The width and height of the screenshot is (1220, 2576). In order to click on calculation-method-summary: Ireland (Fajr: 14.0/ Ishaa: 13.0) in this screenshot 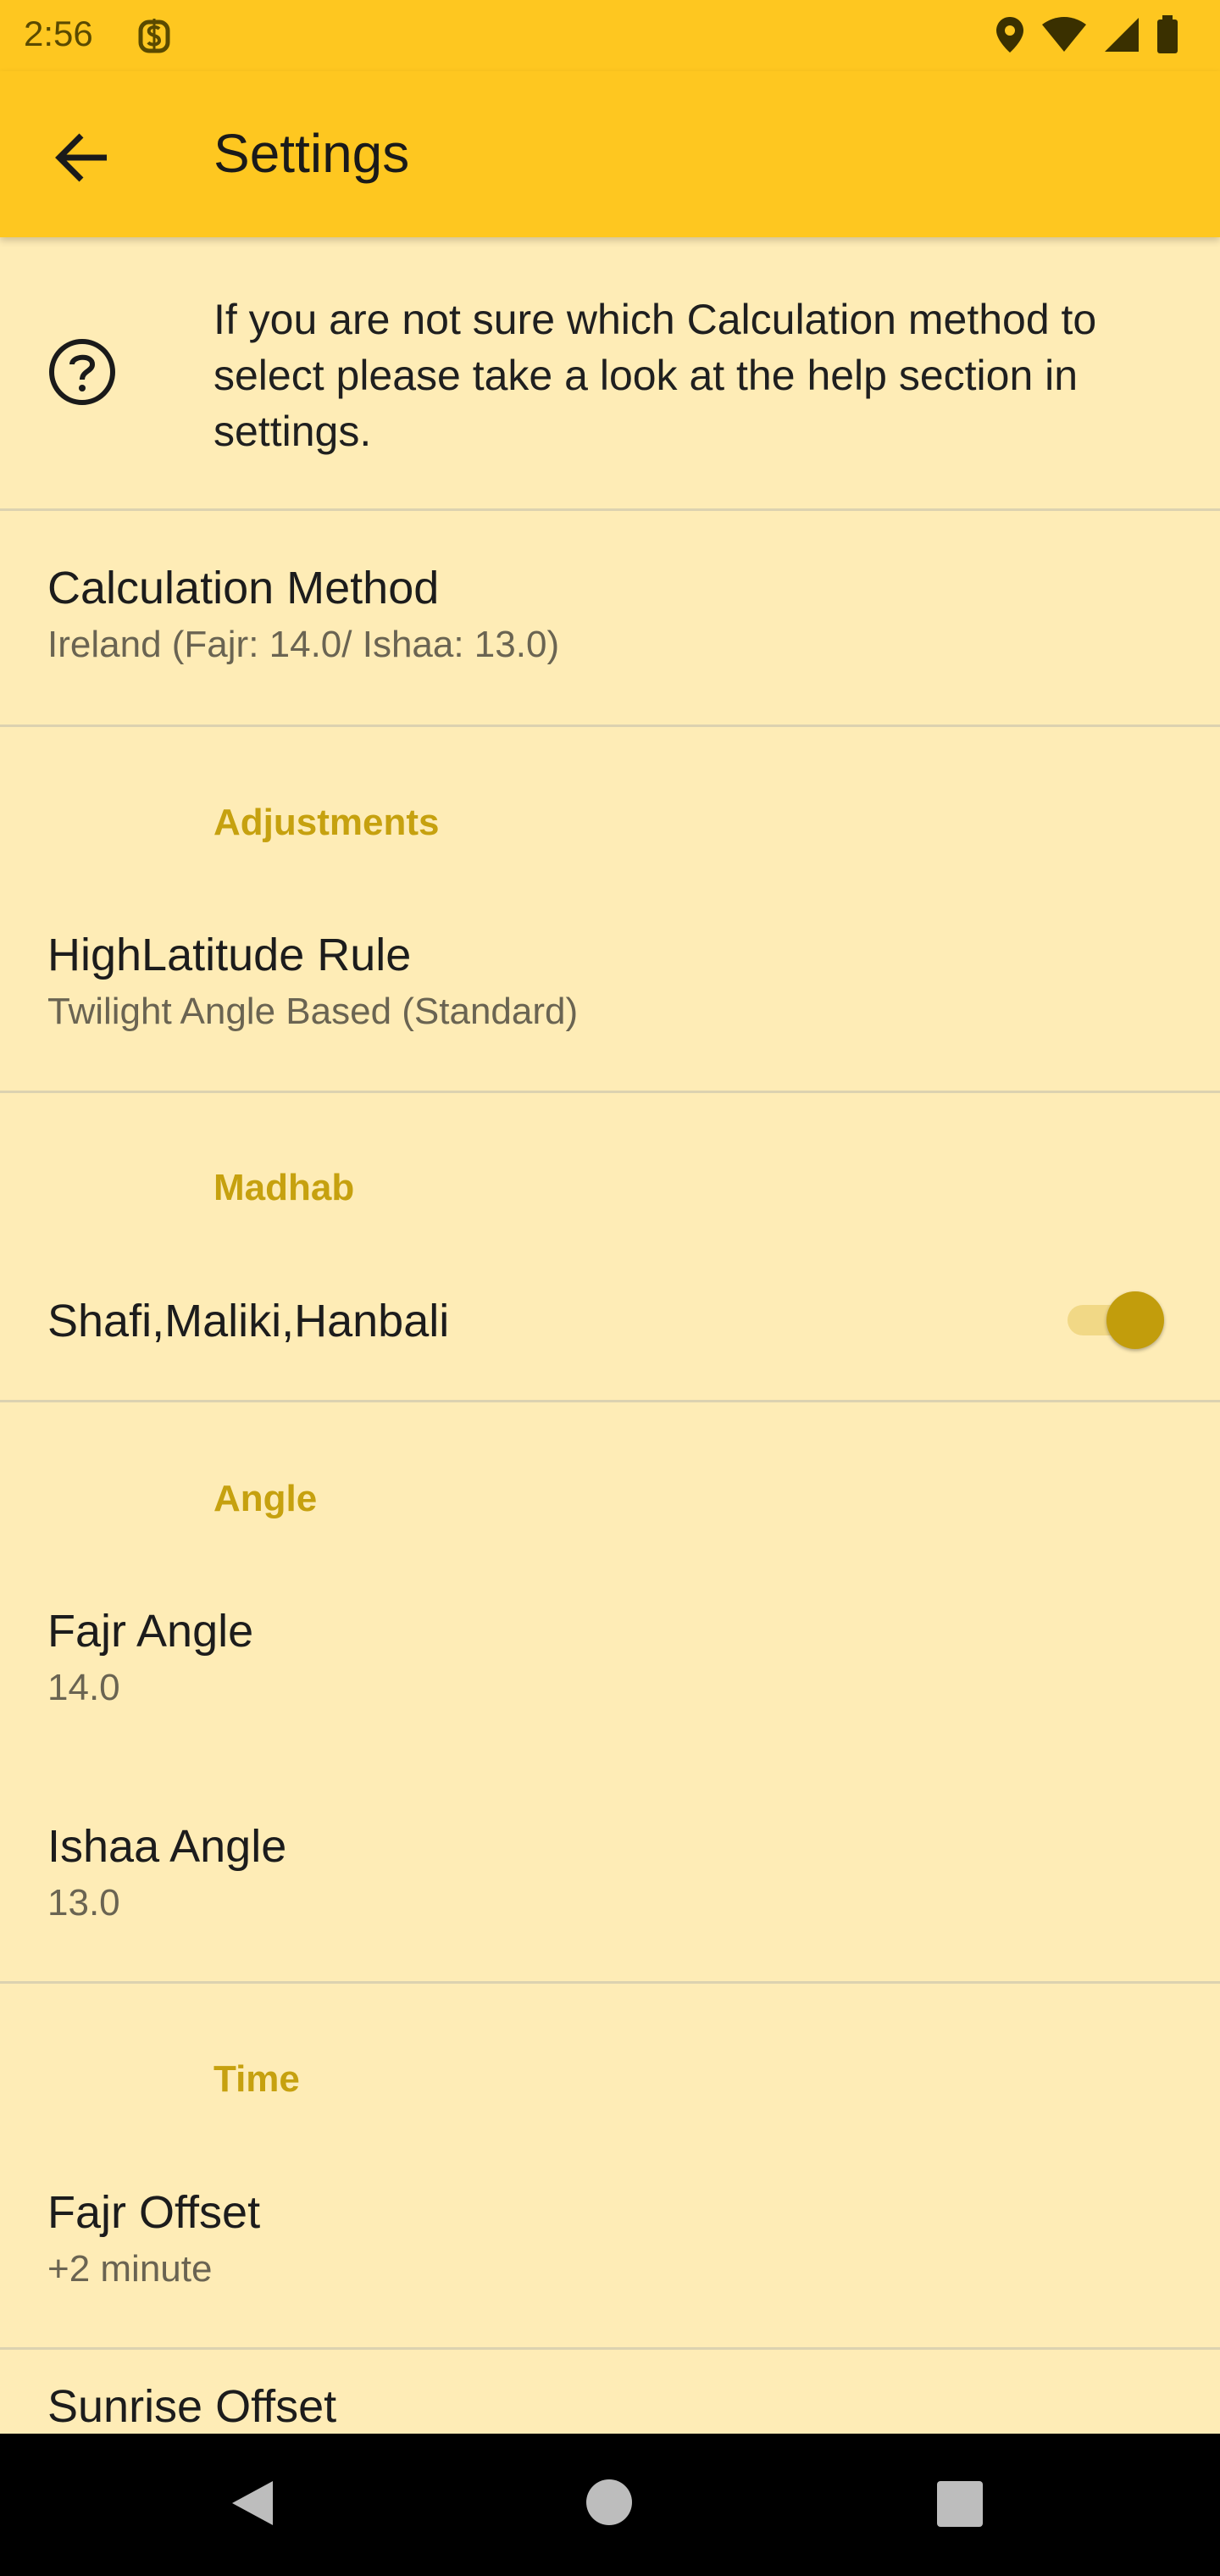, I will do `click(303, 644)`.